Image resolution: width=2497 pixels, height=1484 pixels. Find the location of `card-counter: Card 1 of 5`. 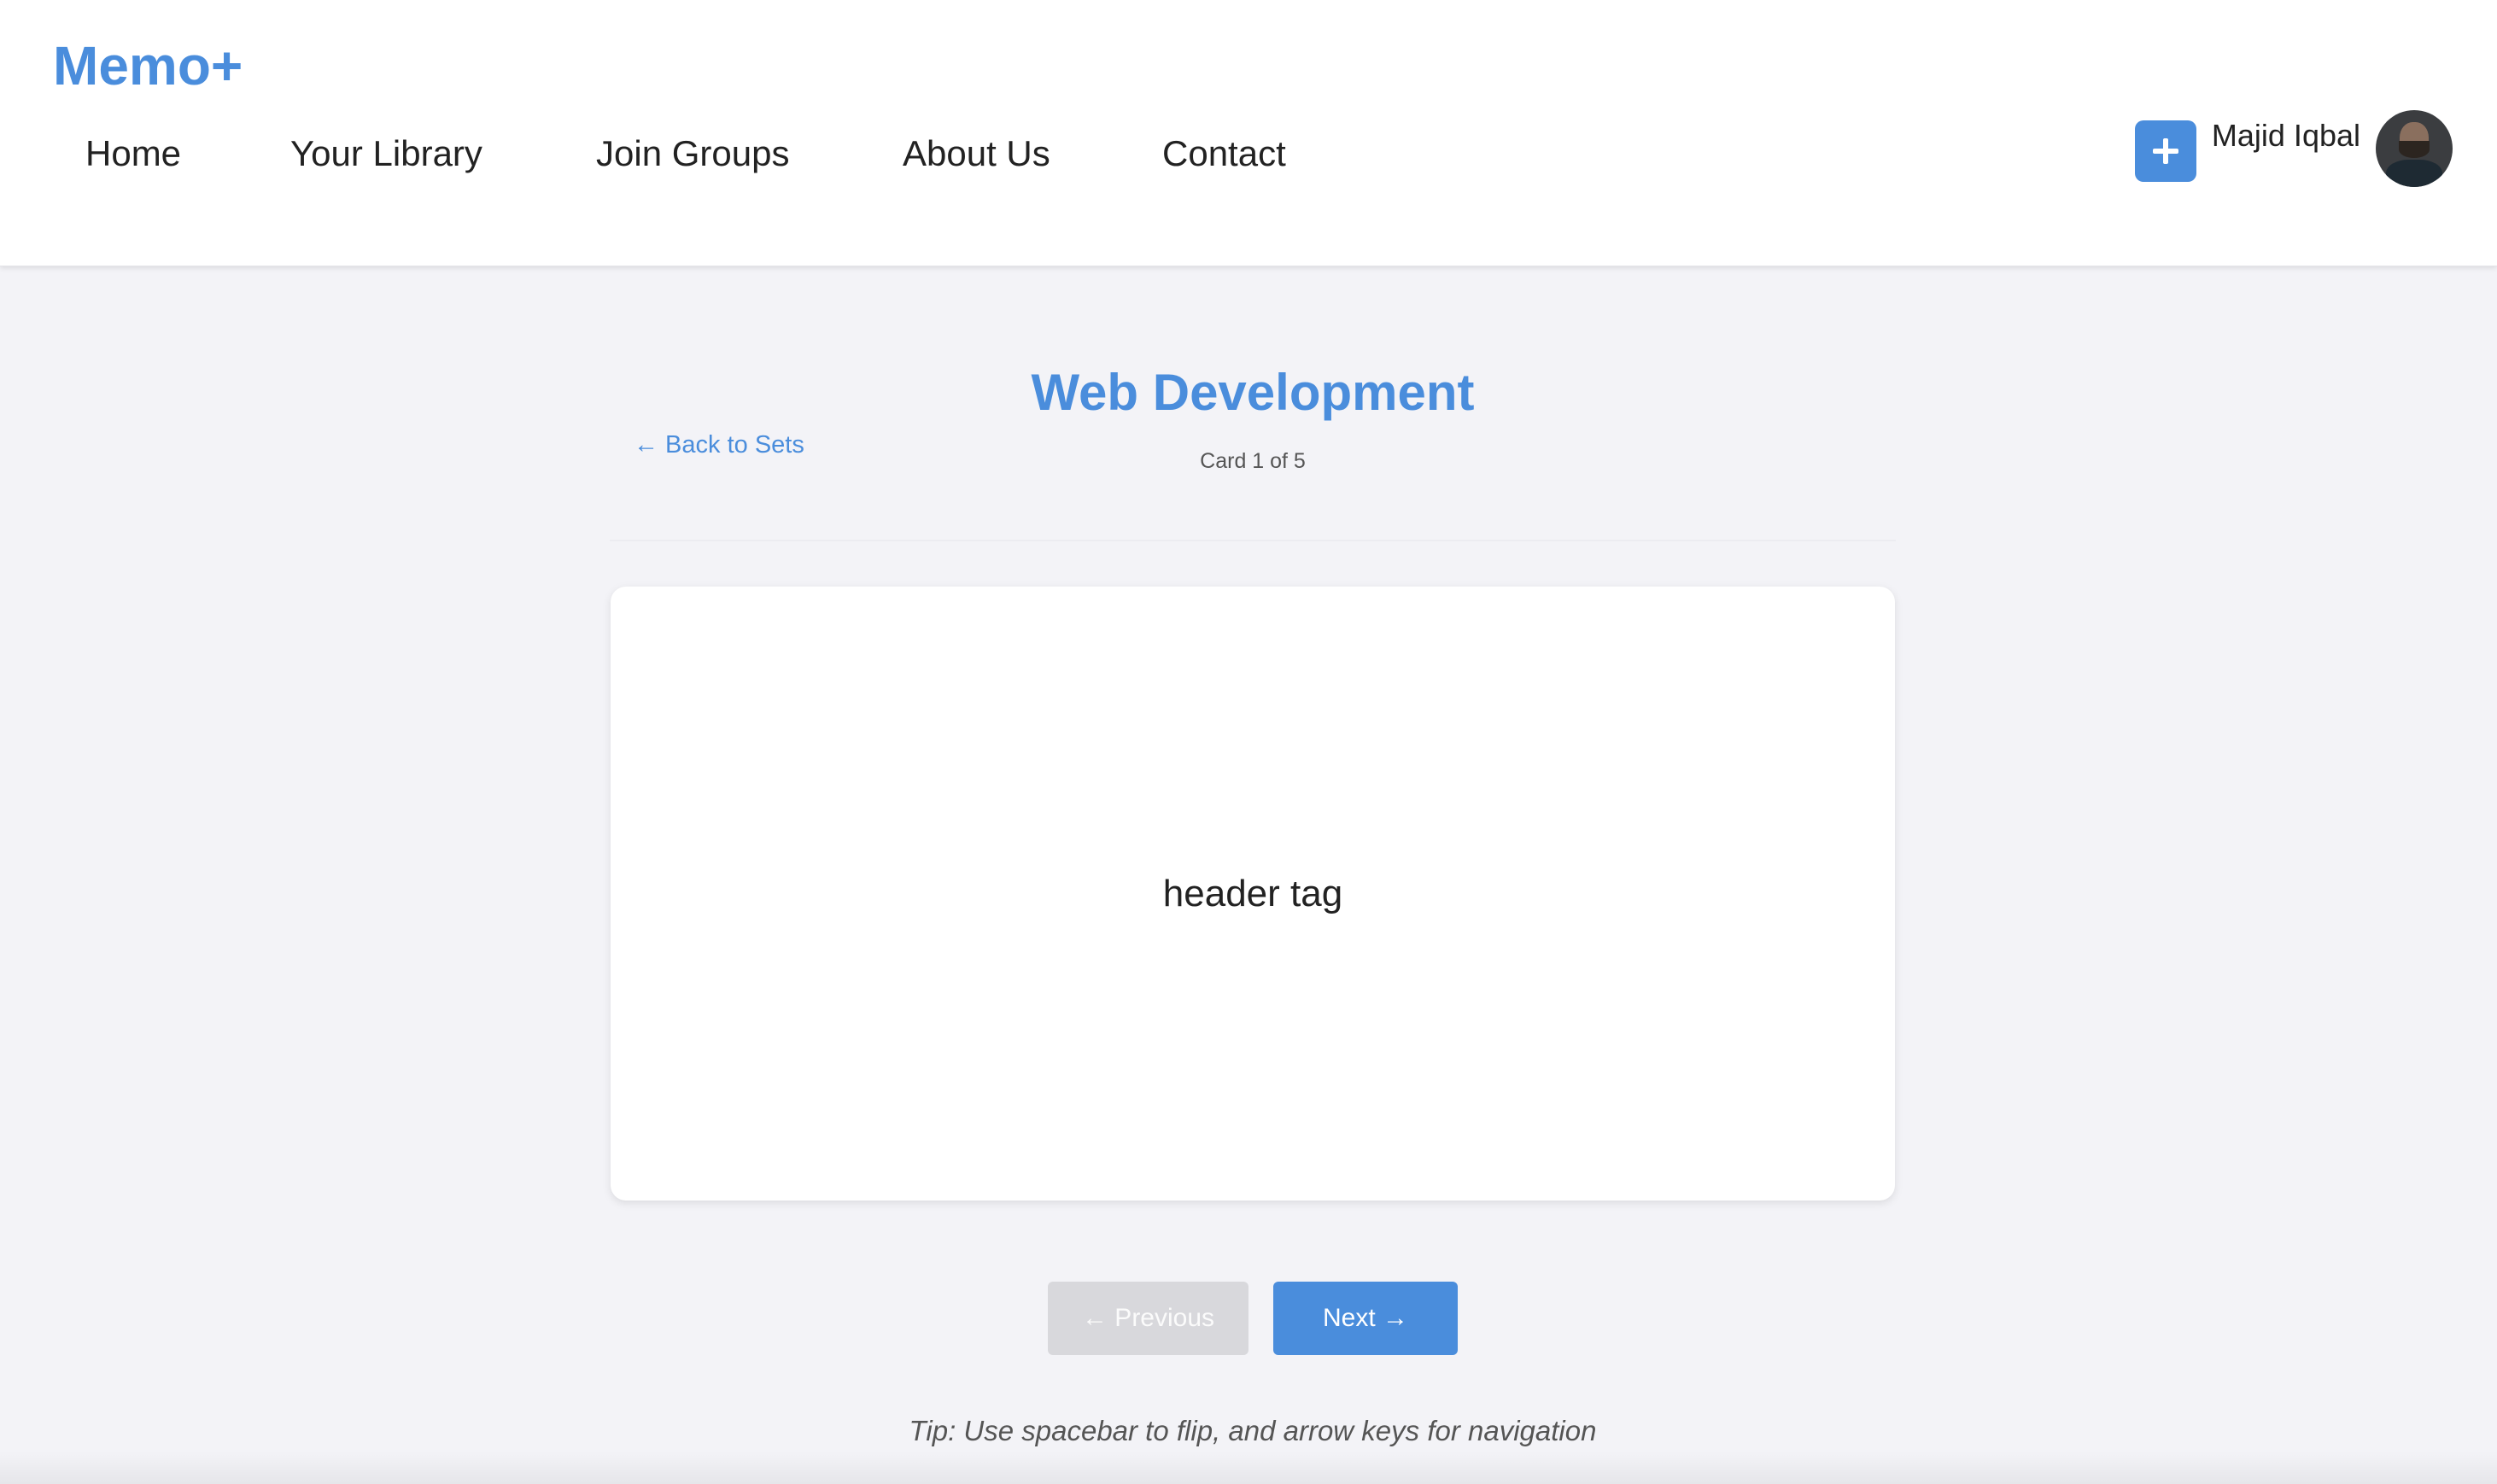

card-counter: Card 1 of 5 is located at coordinates (1253, 461).